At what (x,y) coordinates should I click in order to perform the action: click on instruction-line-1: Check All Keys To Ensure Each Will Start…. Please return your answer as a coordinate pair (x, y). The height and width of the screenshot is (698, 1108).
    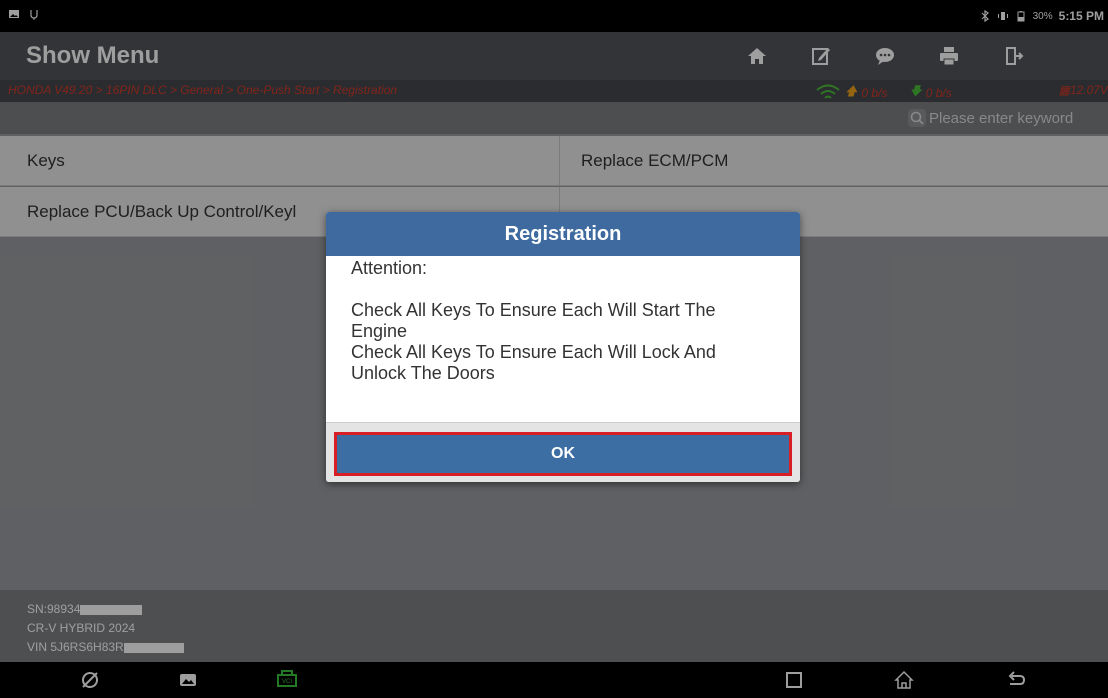
    Looking at the image, I should click on (533, 320).